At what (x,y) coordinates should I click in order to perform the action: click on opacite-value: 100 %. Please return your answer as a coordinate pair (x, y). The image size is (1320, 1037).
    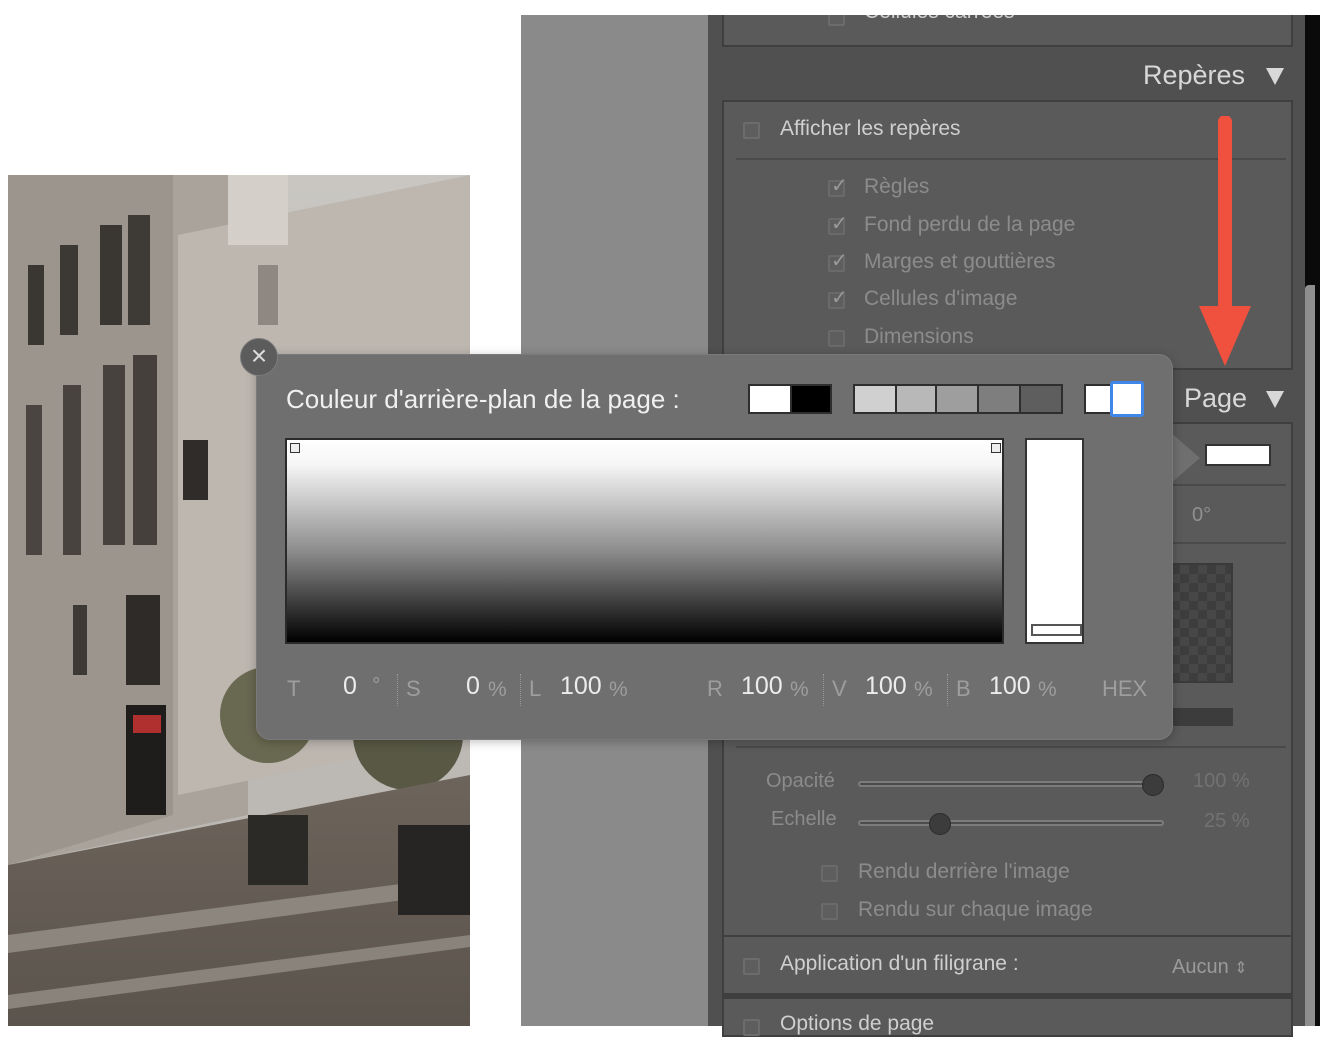
    Looking at the image, I should click on (1221, 781).